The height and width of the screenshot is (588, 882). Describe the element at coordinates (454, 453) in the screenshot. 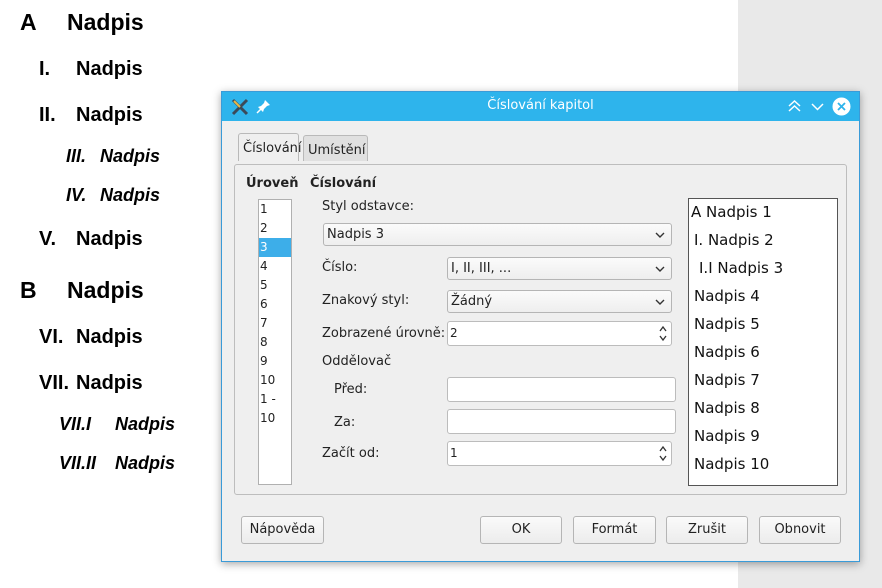

I see `start-at-value: 1` at that location.